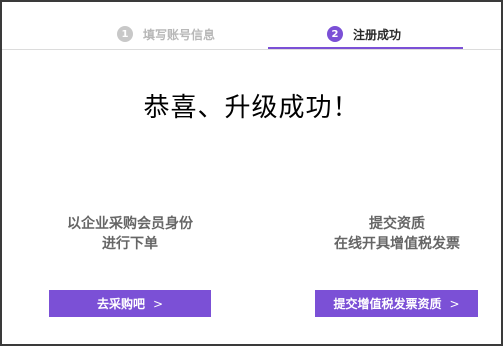 This screenshot has height=346, width=503. I want to click on step-fill-account-info: 1 填写账号信息, so click(166, 34).